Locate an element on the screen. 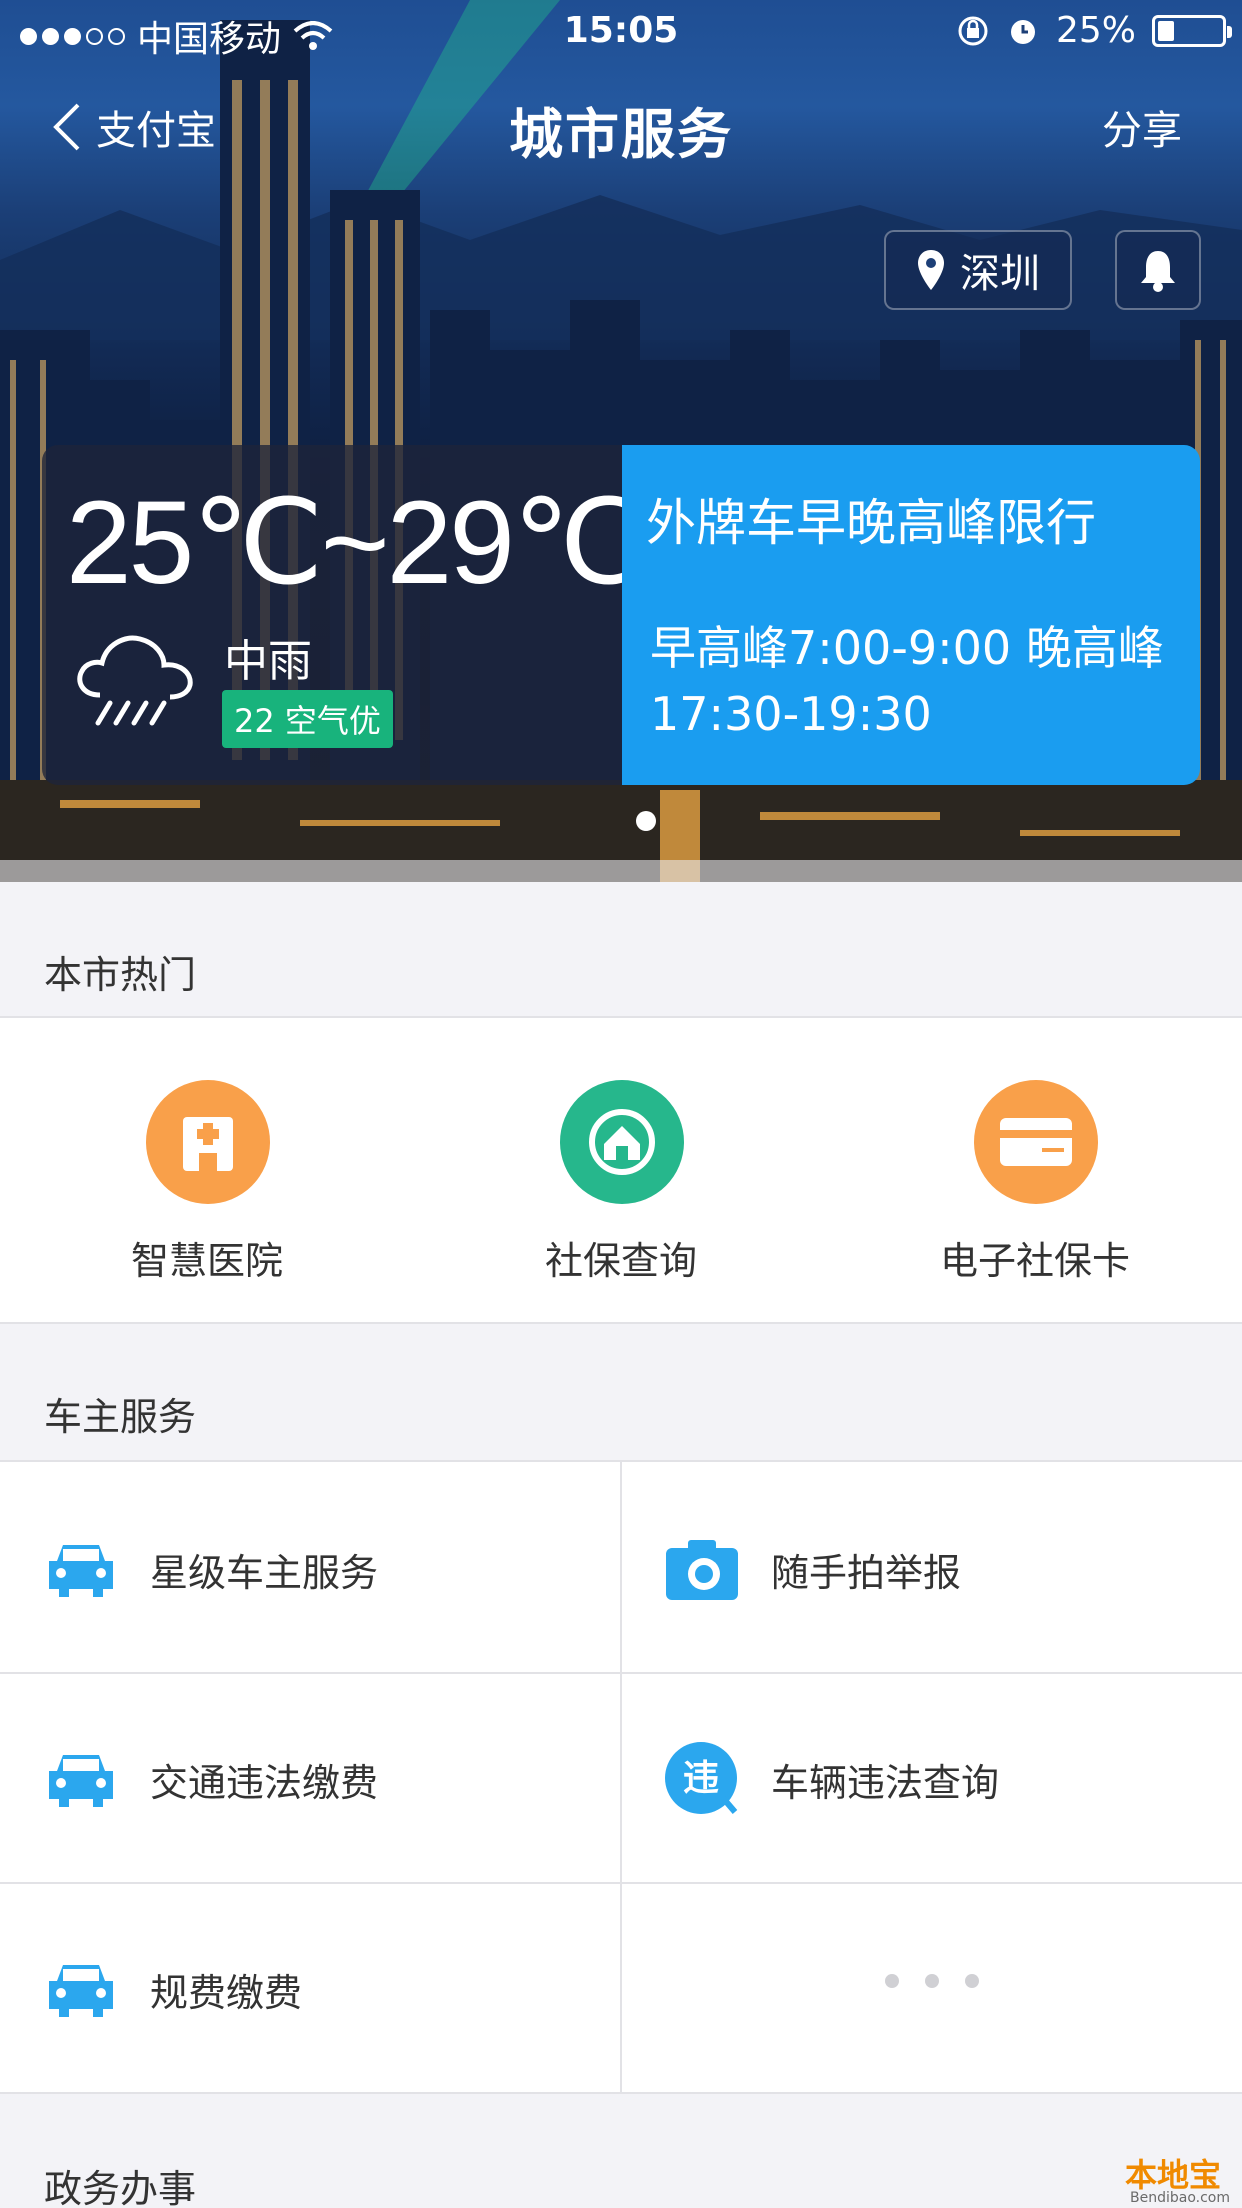 Image resolution: width=1242 pixels, height=2208 pixels. nav-bar: 支付宝 城市服务 分享 is located at coordinates (621, 125).